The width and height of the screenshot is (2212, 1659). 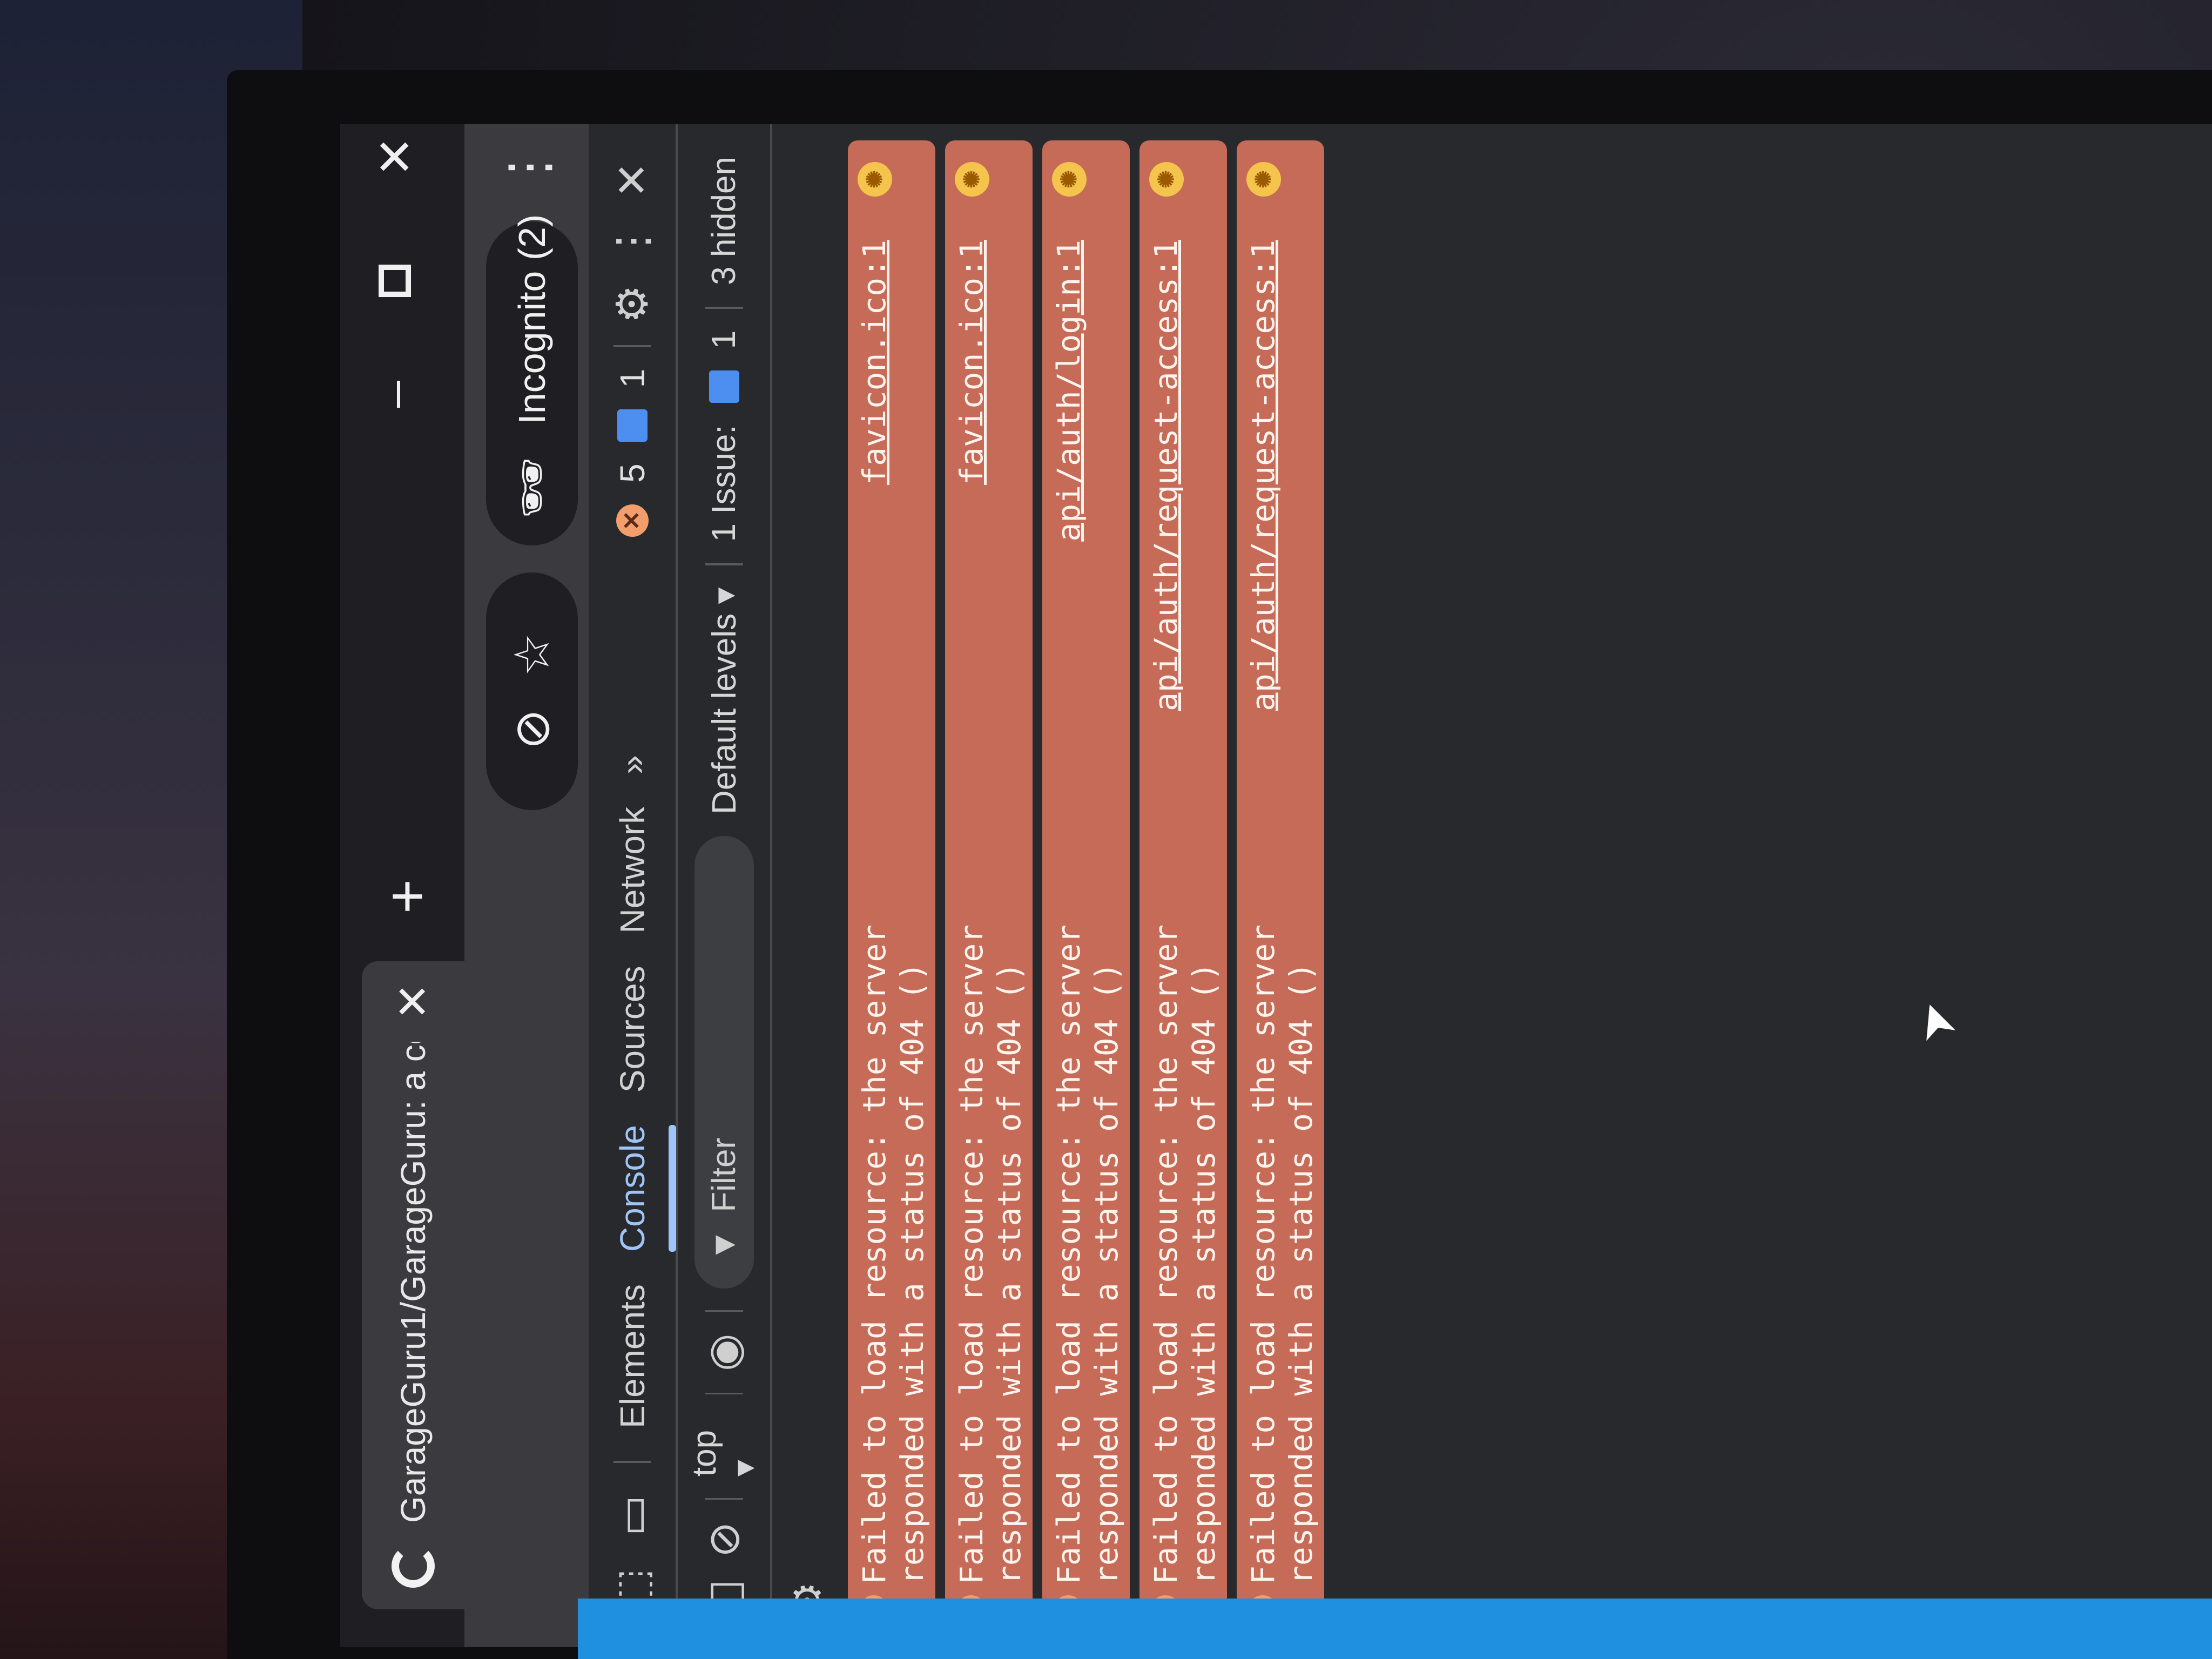 What do you see at coordinates (413, 1282) in the screenshot?
I see `tab-title: GarageGuru1/GarageGuru: a co` at bounding box center [413, 1282].